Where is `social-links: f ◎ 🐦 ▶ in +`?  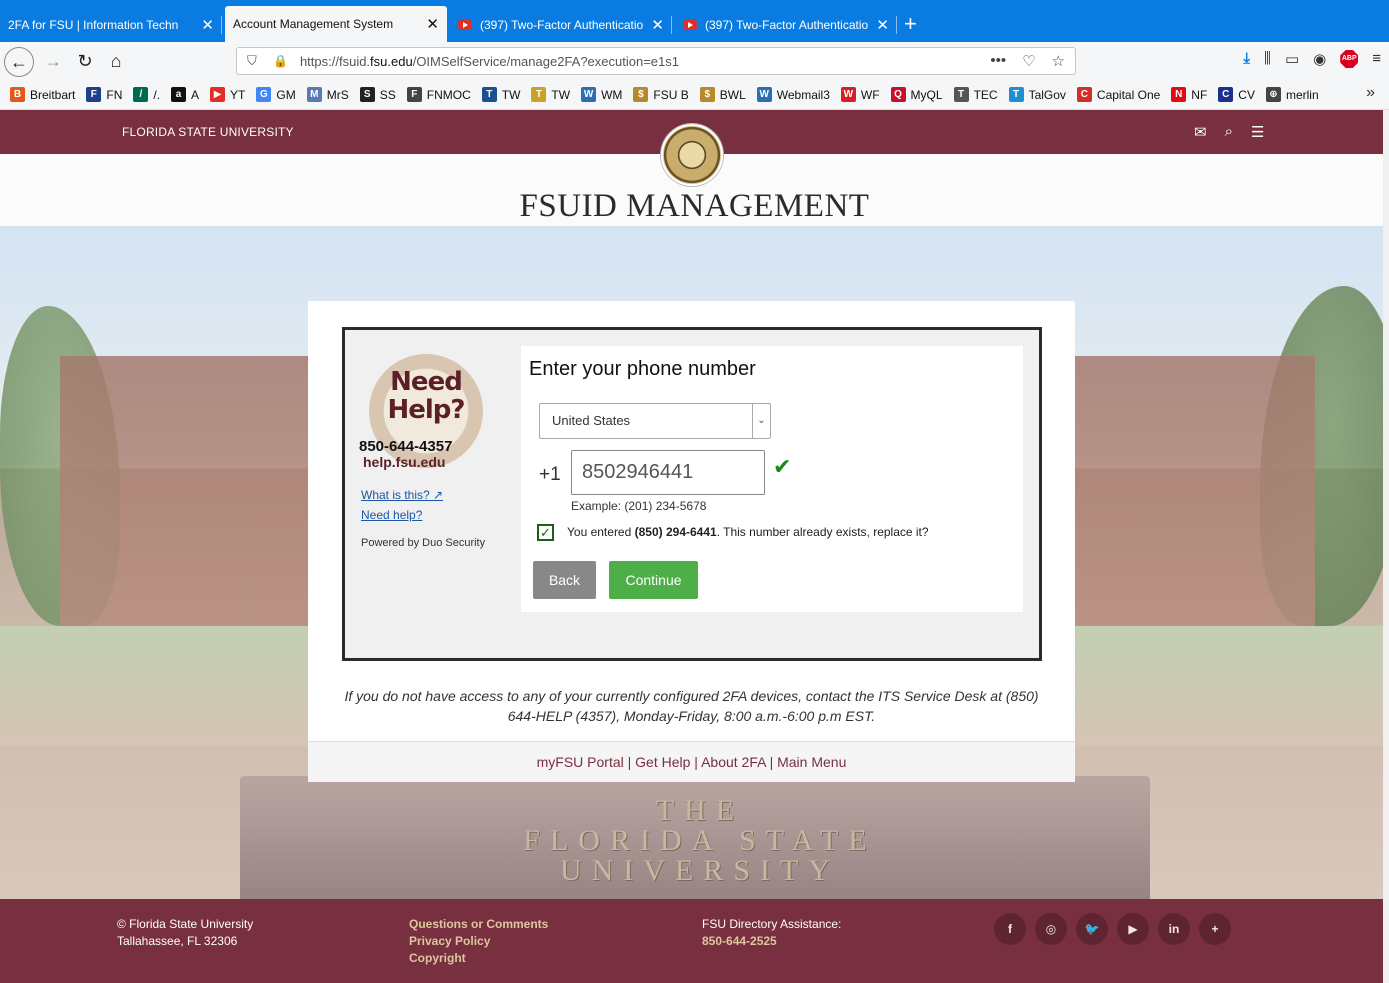
social-links: f ◎ 🐦 ▶ in + is located at coordinates (1112, 929).